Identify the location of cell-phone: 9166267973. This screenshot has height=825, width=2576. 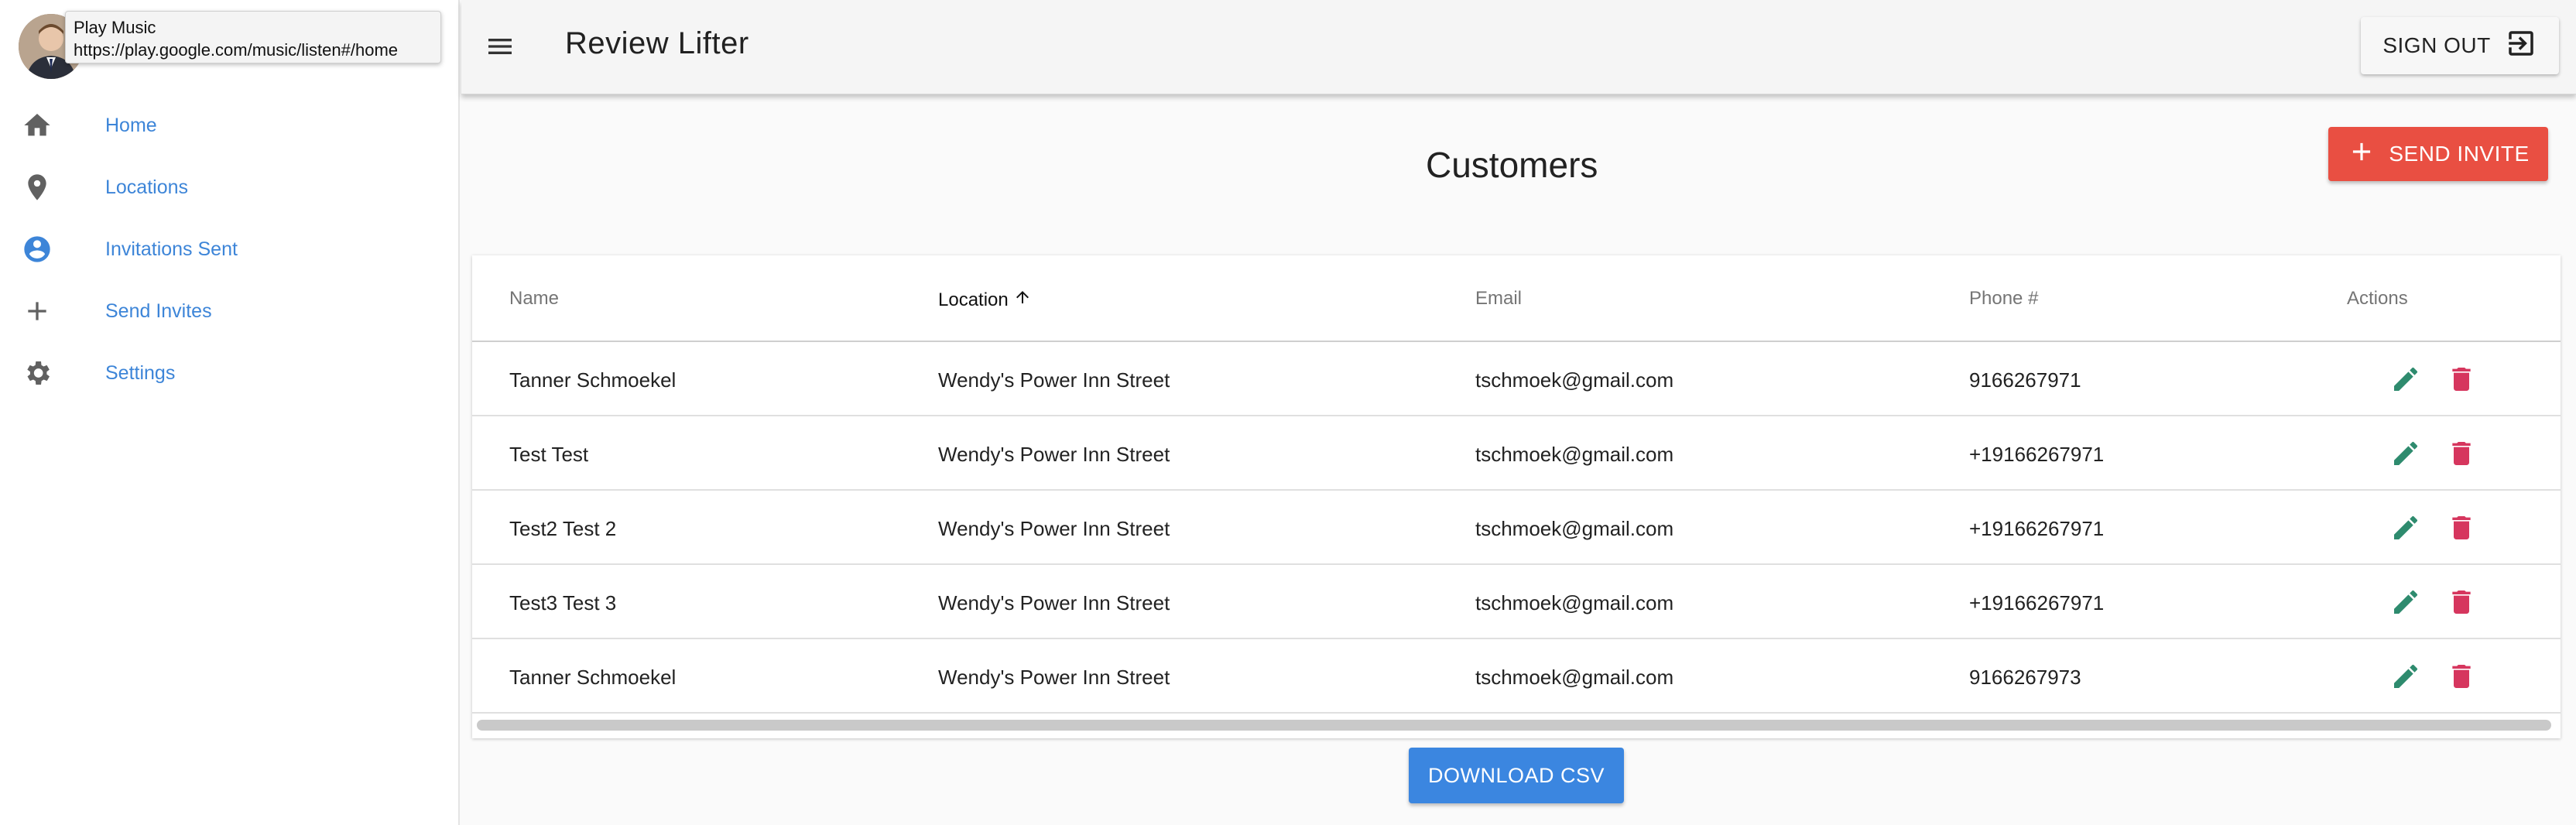
(2025, 677).